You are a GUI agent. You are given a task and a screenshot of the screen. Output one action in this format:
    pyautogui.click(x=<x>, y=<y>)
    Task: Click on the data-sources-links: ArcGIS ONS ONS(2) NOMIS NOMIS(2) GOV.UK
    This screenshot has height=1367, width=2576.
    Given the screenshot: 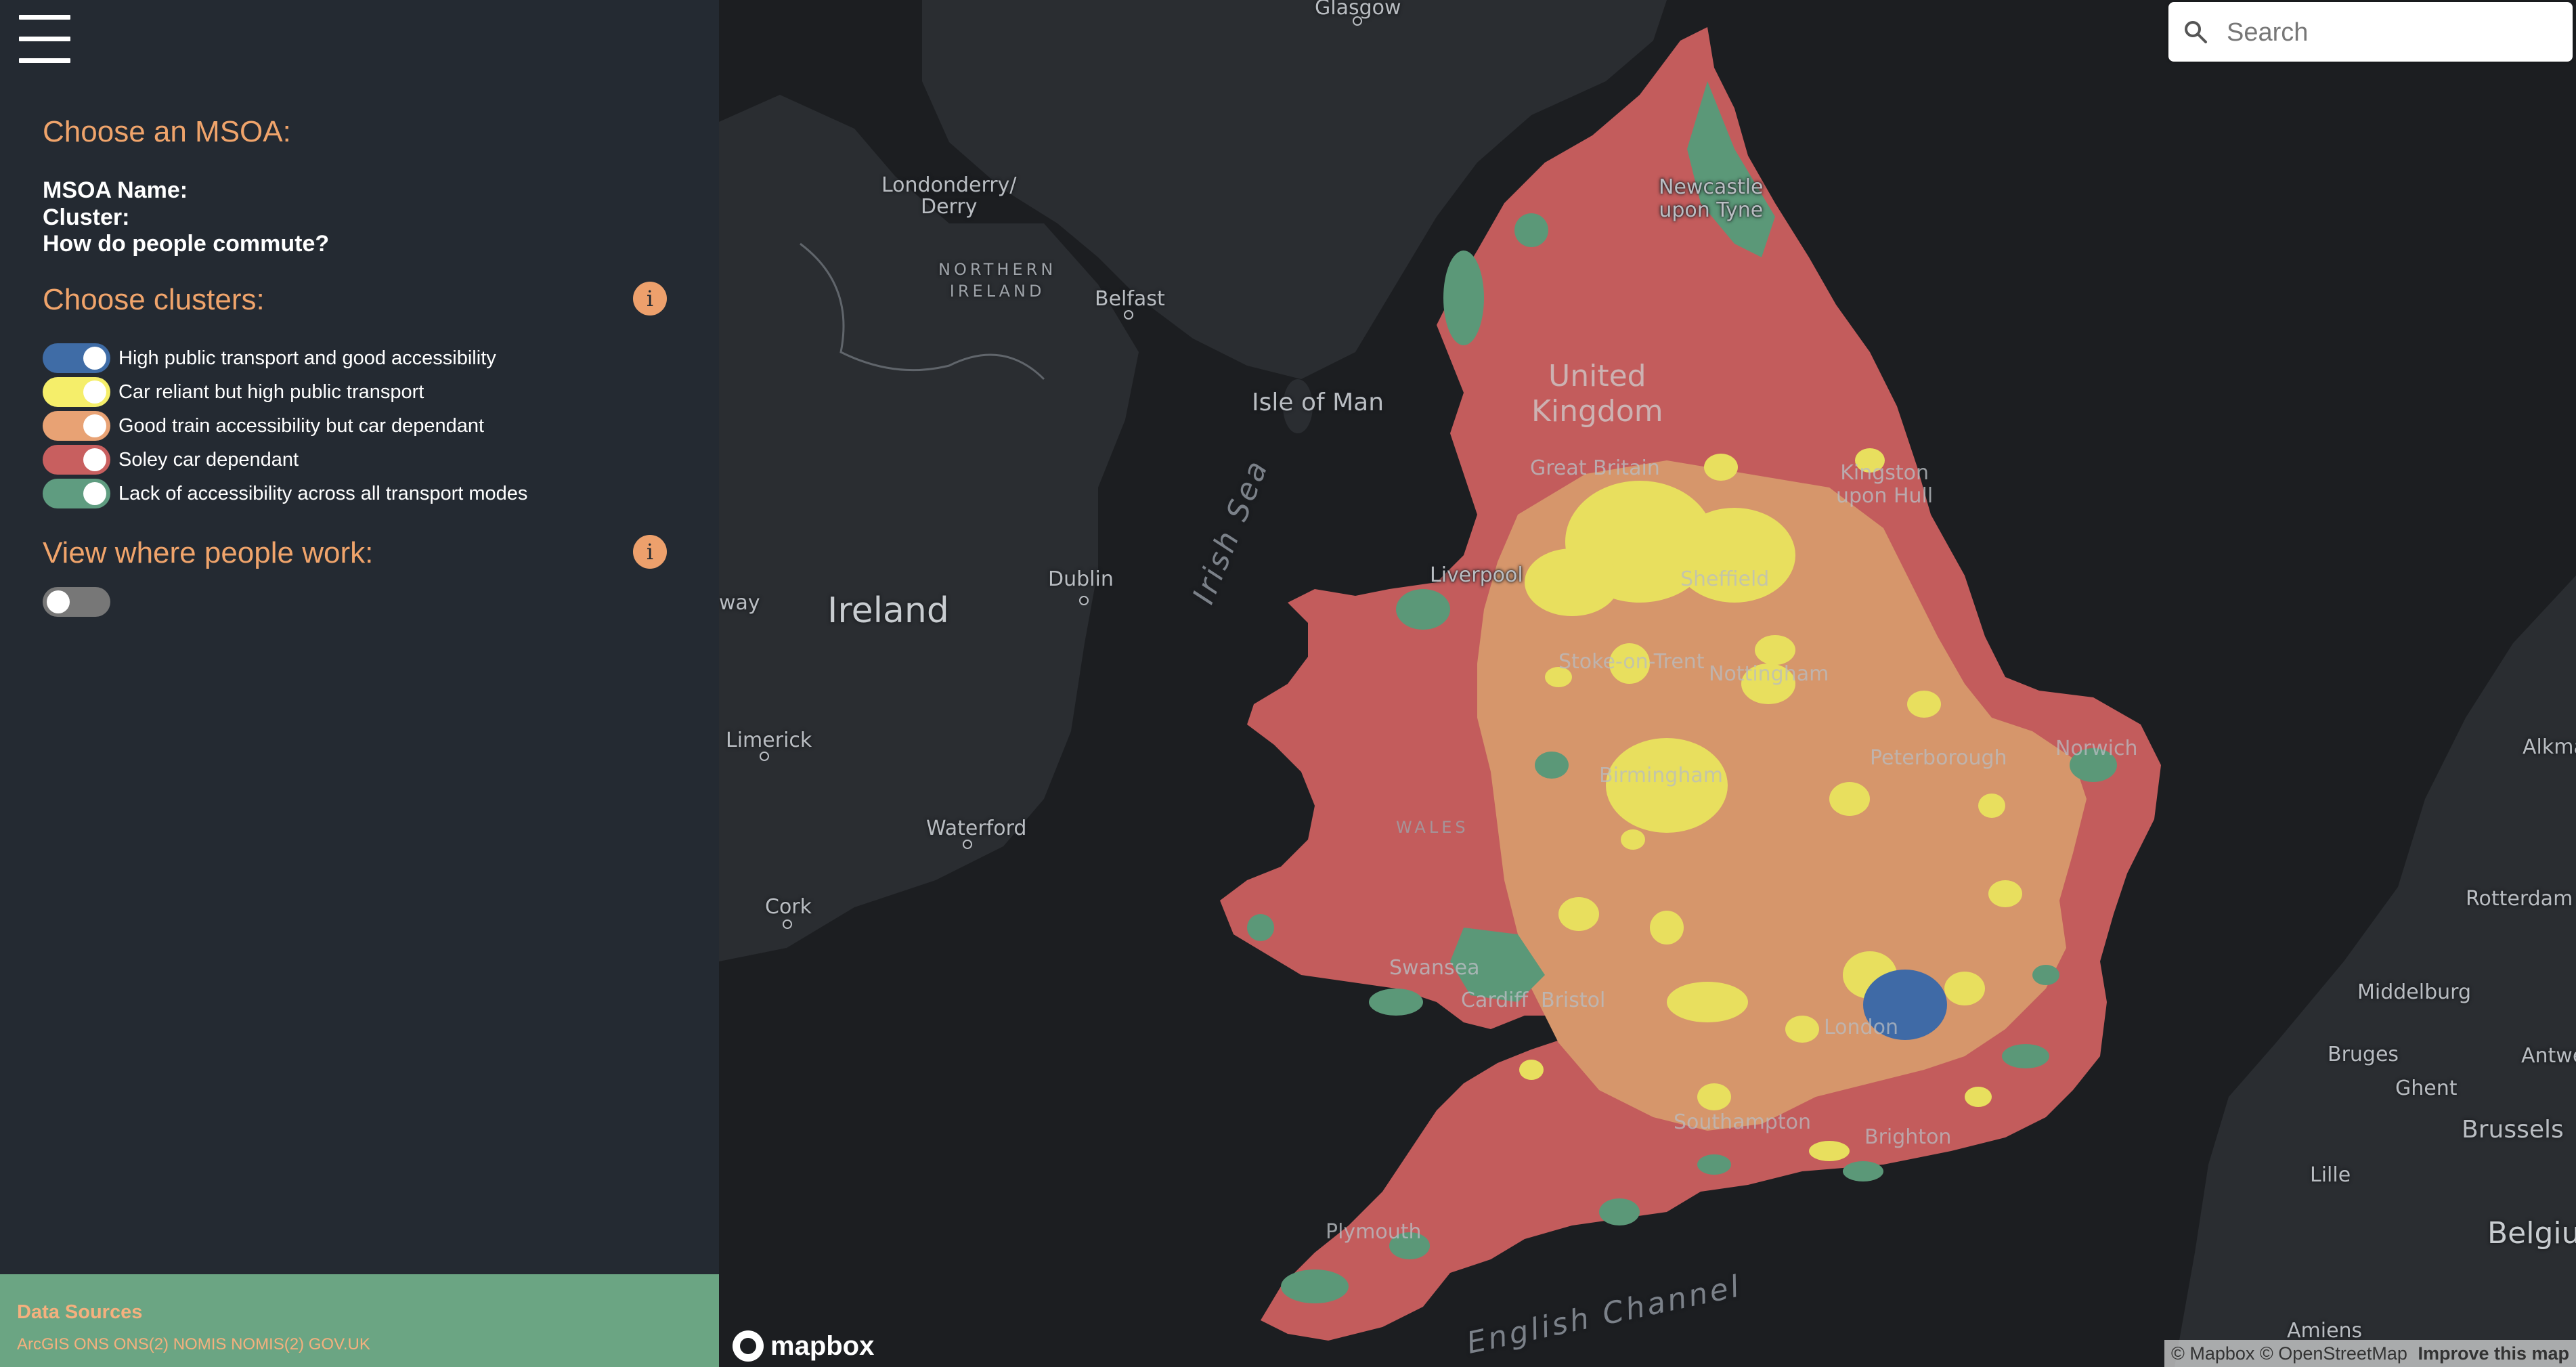 What is the action you would take?
    pyautogui.click(x=193, y=1345)
    